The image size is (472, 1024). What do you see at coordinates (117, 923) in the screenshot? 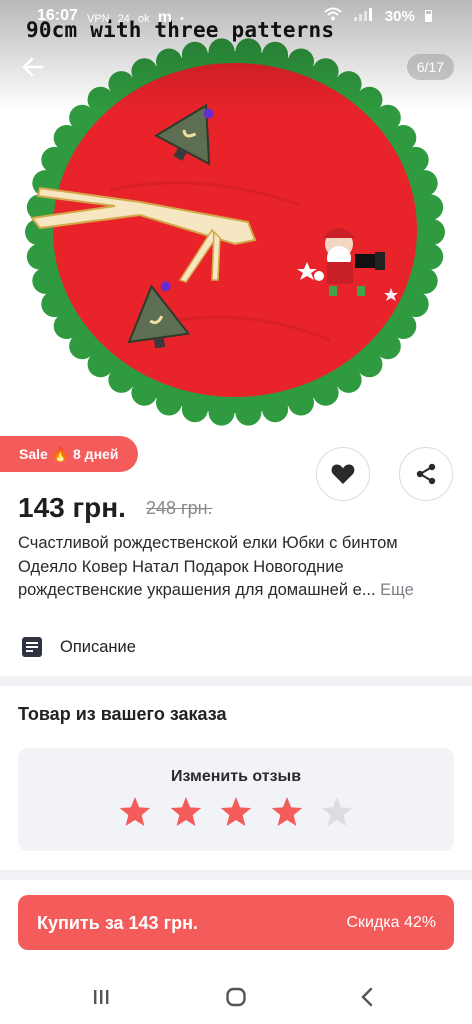
I see `buy-button-label: Купить за 143 грн.` at bounding box center [117, 923].